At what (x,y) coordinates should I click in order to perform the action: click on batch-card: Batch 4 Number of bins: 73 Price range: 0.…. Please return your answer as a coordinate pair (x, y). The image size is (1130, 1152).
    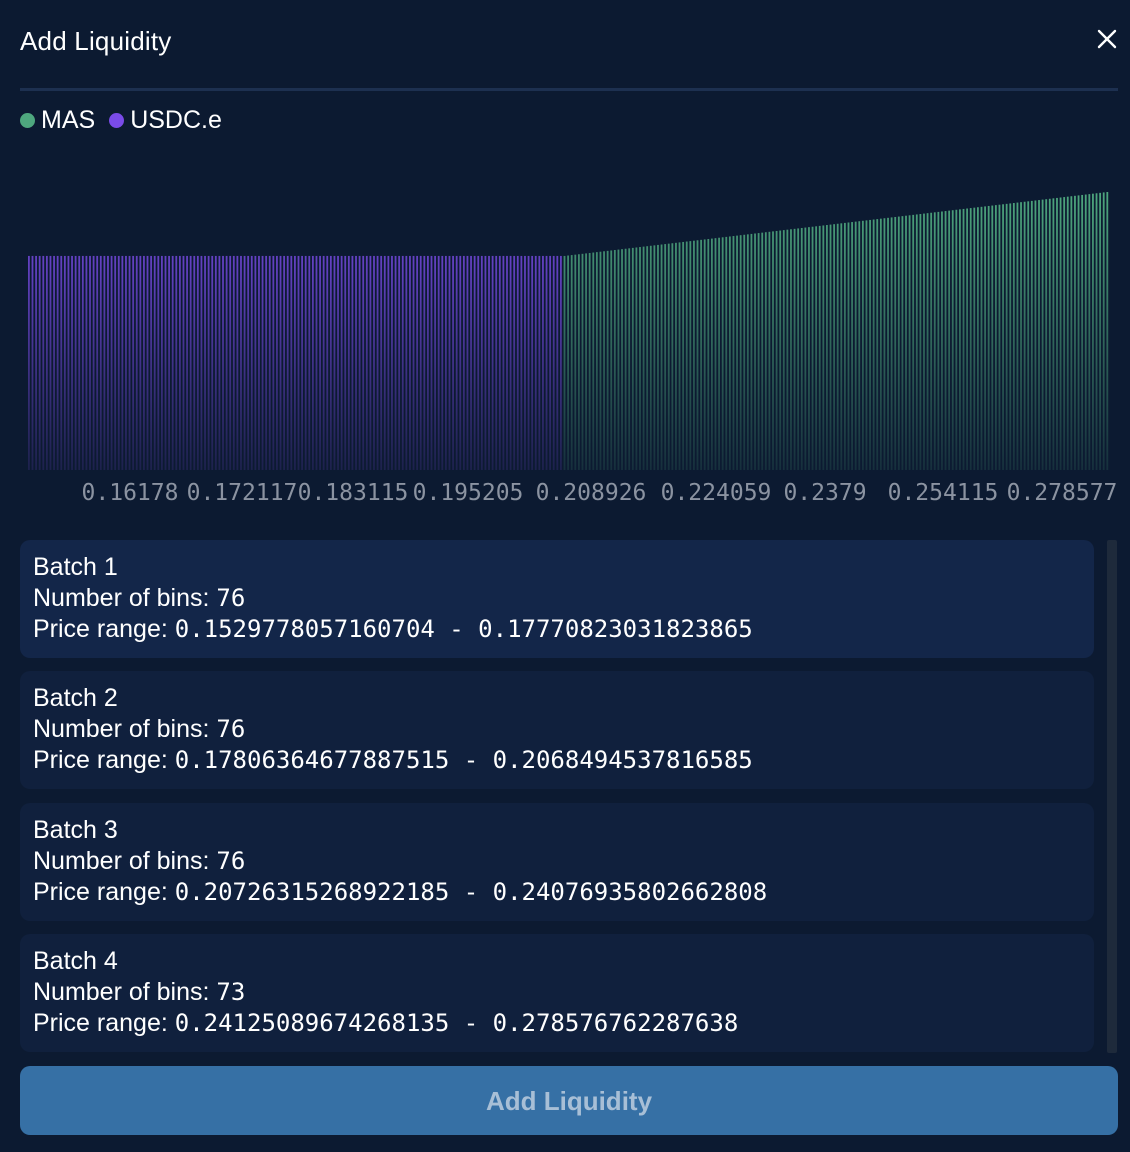
    Looking at the image, I should click on (557, 993).